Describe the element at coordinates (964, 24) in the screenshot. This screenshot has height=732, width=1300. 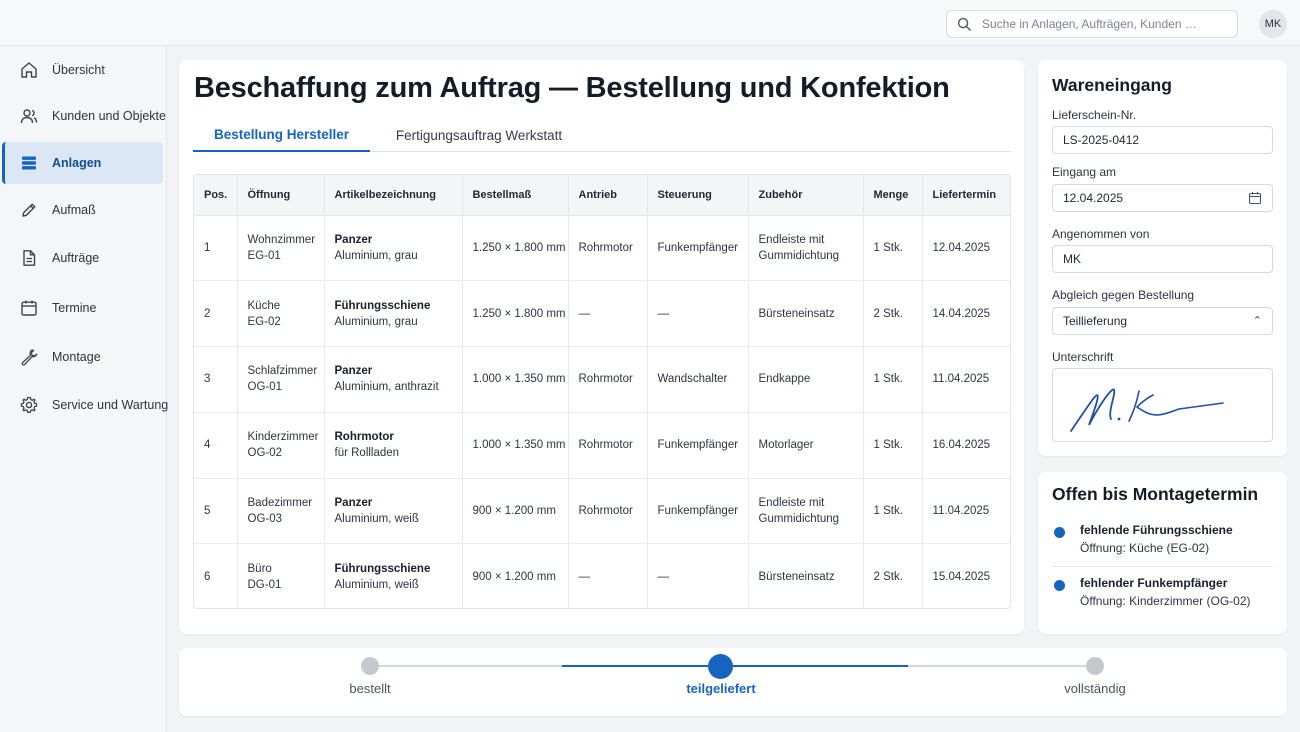
I see `search-icon` at that location.